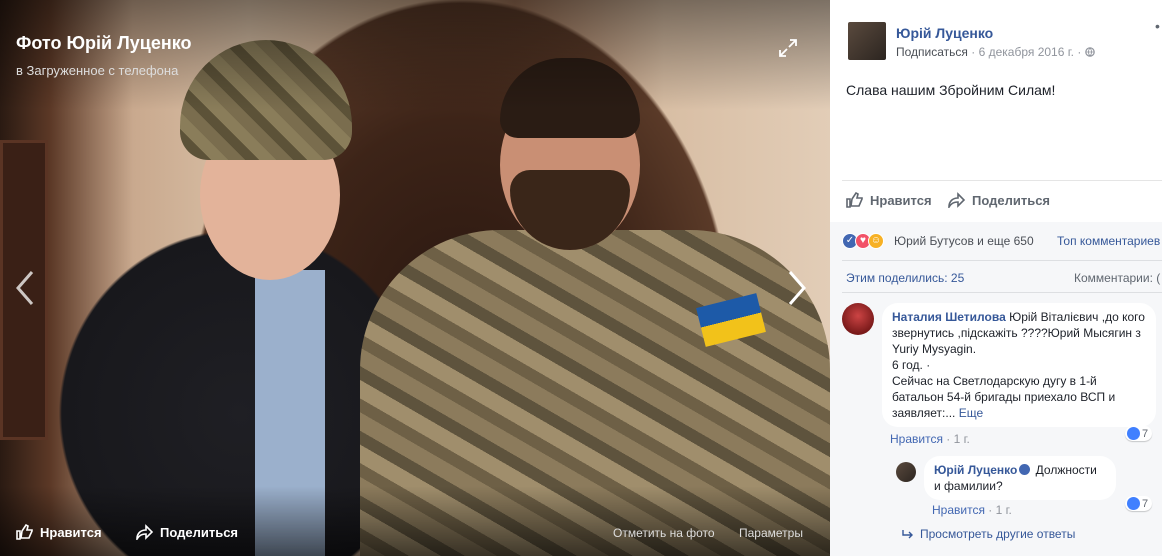 The height and width of the screenshot is (556, 1162). I want to click on reactors-summary: Юрий Бутусов и еще 650, so click(964, 241).